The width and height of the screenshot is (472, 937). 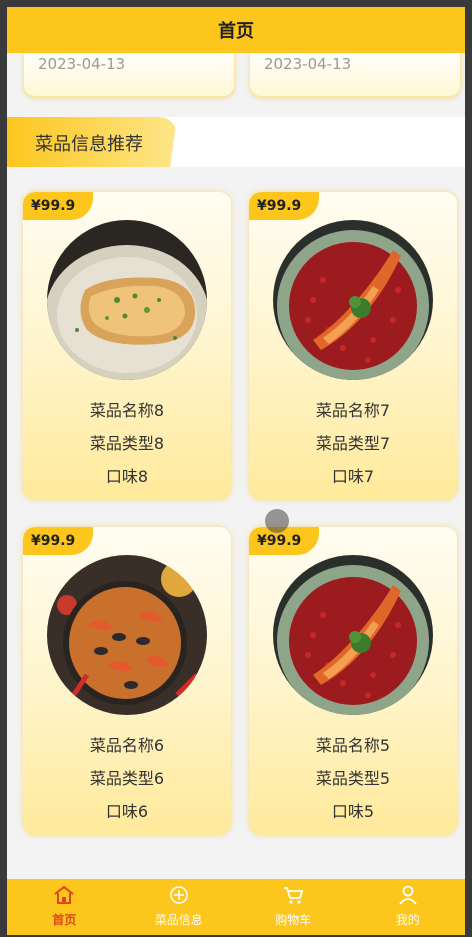 I want to click on tab-home: 首页, so click(x=64, y=907).